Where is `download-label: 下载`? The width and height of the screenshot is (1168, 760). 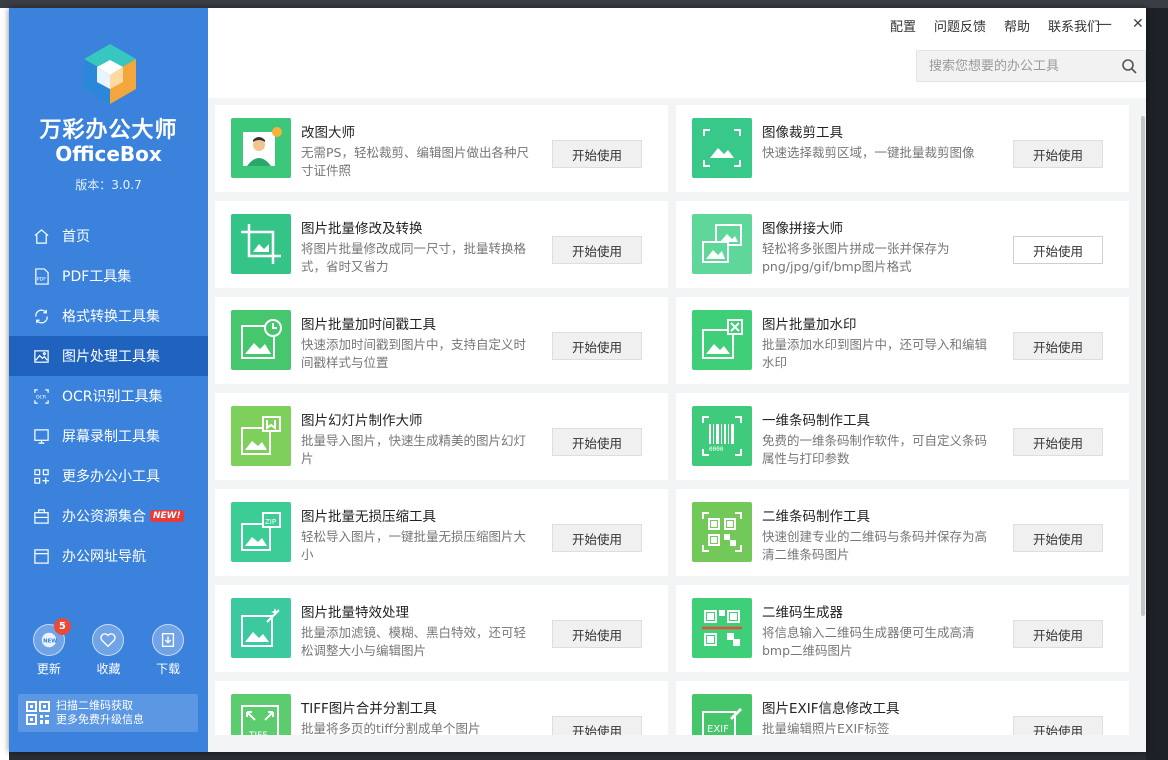
download-label: 下载 is located at coordinates (168, 669).